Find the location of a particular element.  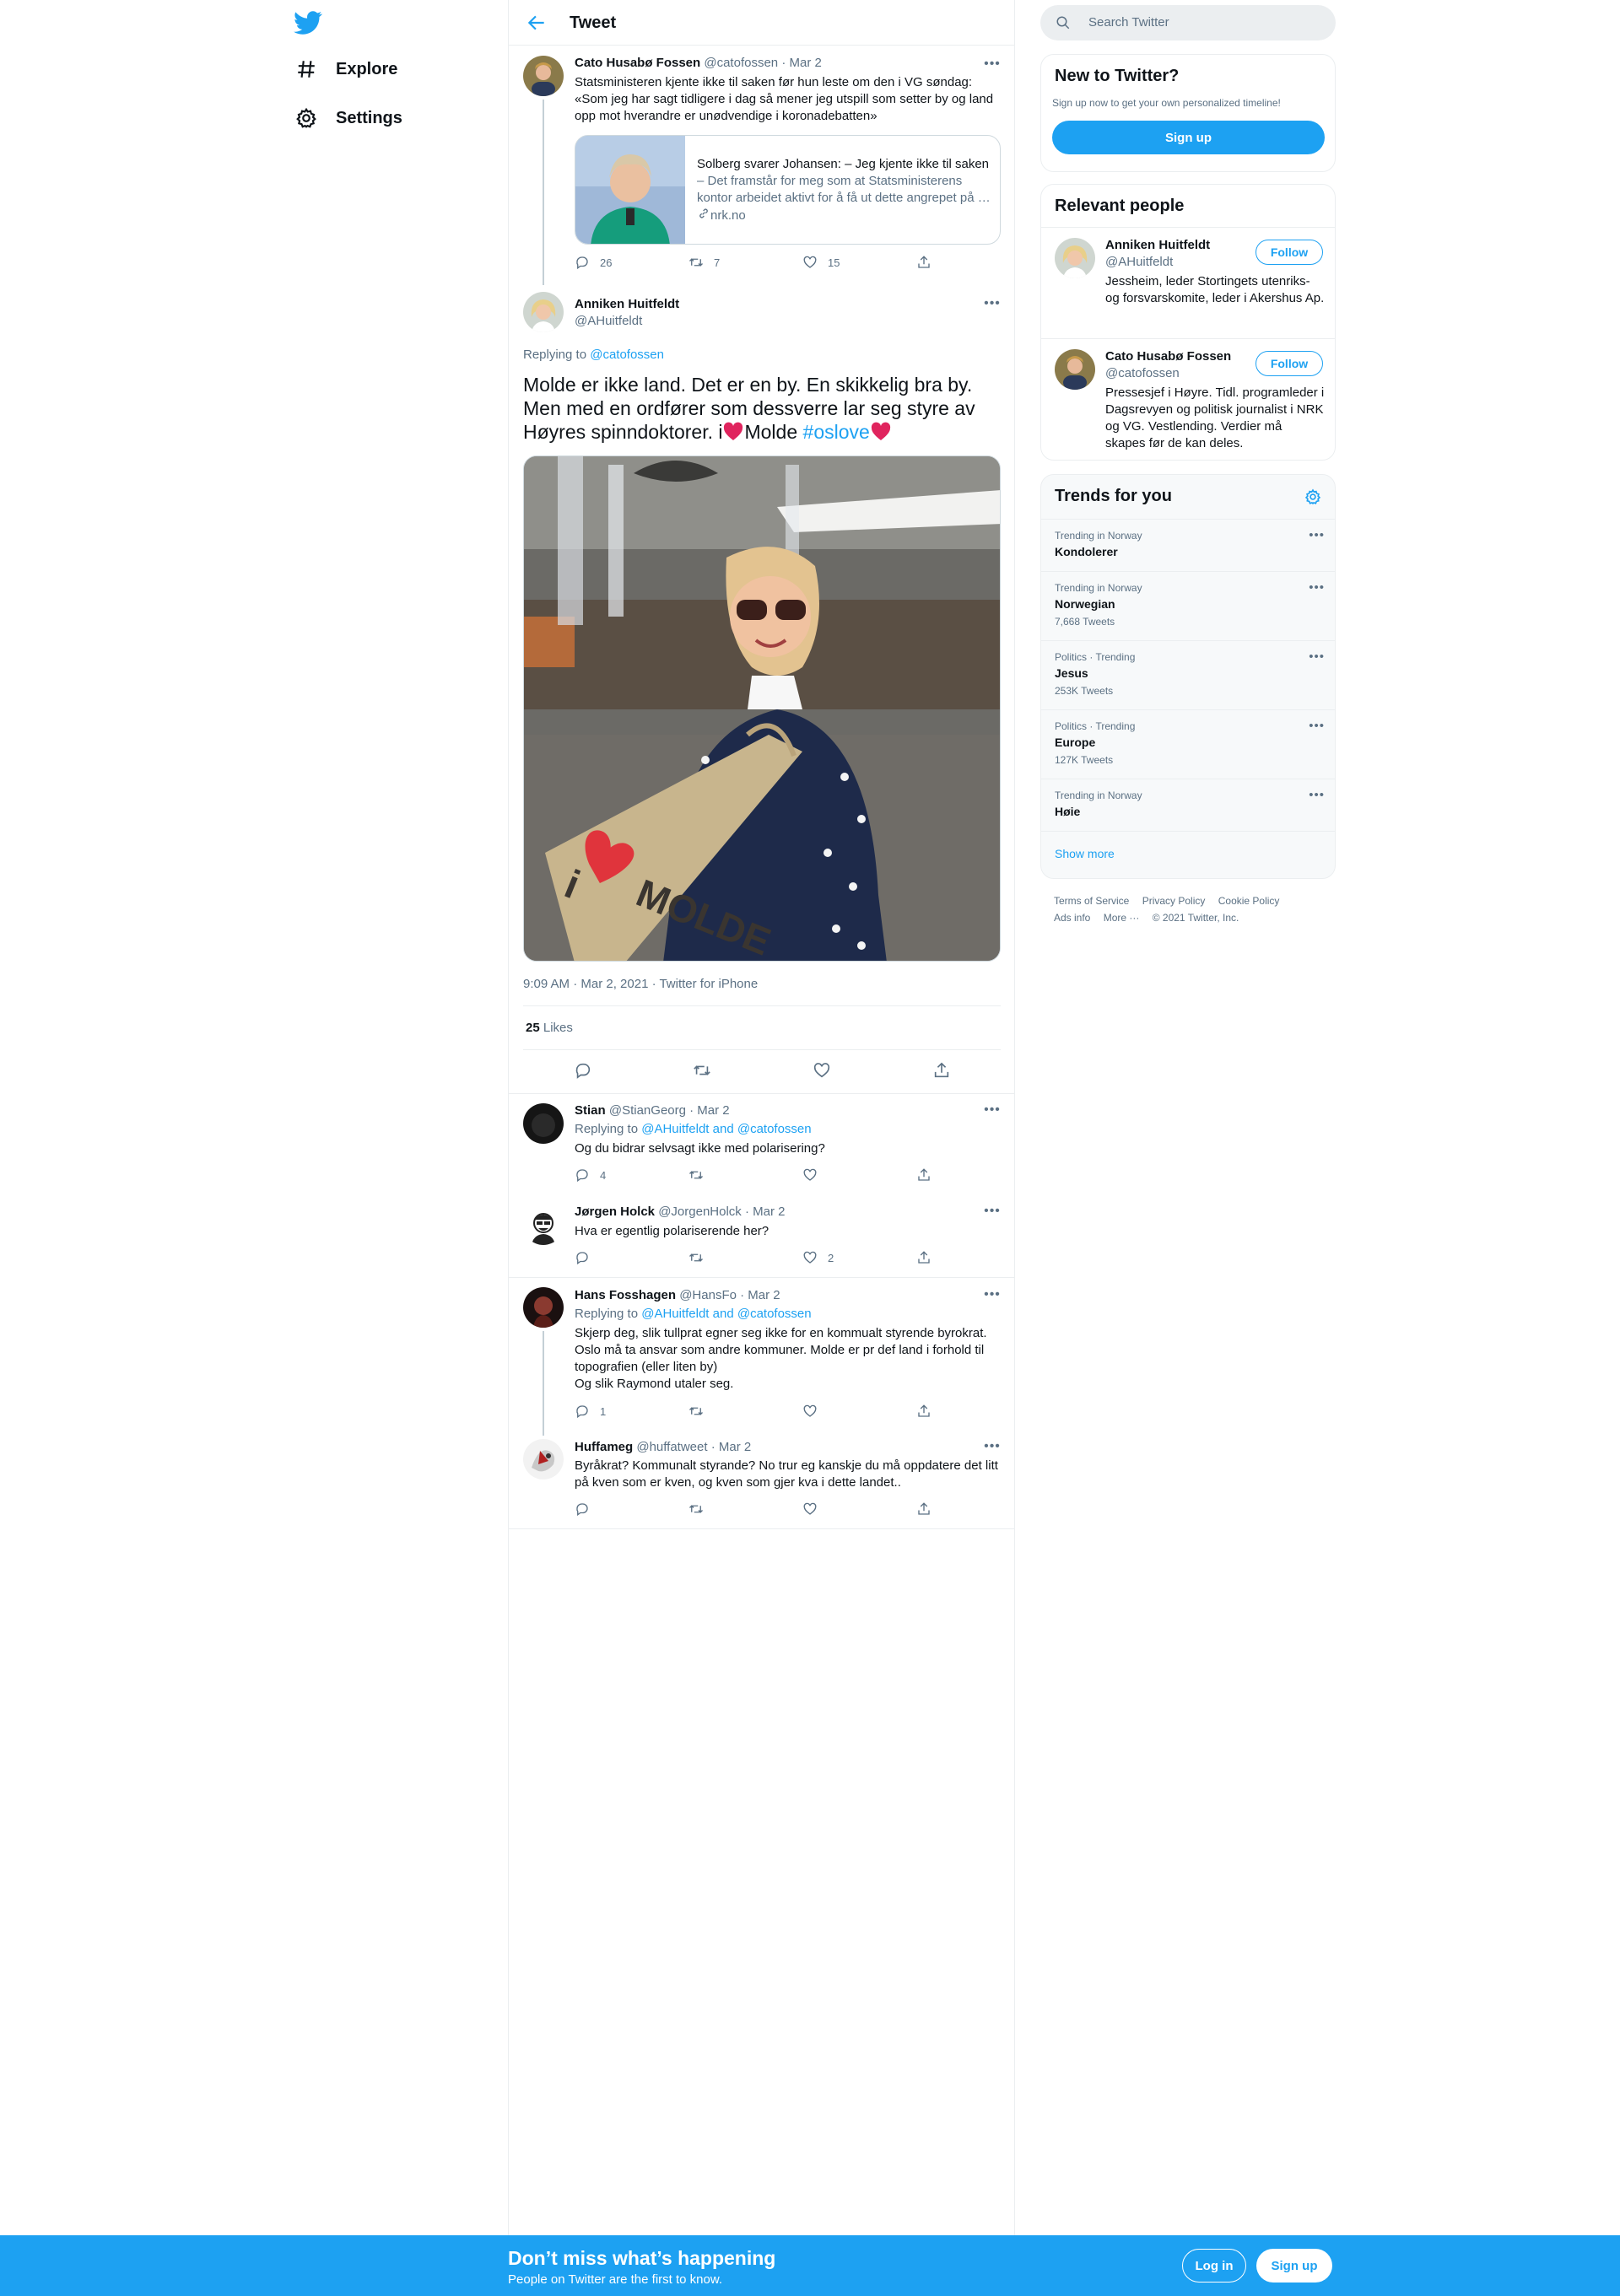

author-name: Huffameg is located at coordinates (604, 1447).